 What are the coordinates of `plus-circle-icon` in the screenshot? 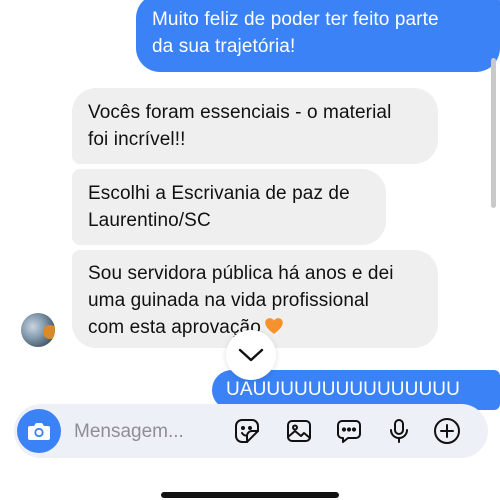 It's located at (447, 431).